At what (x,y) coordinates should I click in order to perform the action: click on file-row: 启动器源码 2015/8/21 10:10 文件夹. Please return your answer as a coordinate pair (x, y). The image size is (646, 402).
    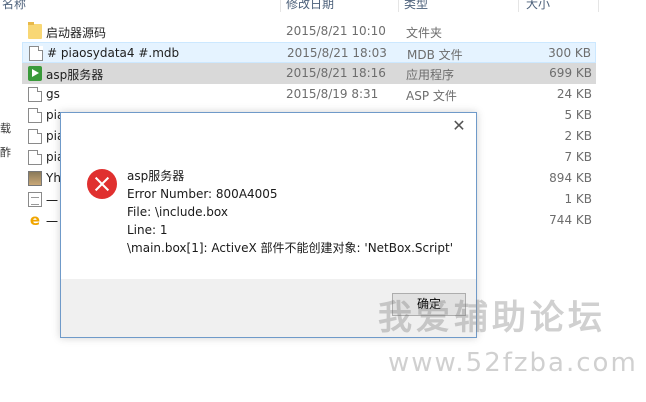
    Looking at the image, I should click on (309, 31).